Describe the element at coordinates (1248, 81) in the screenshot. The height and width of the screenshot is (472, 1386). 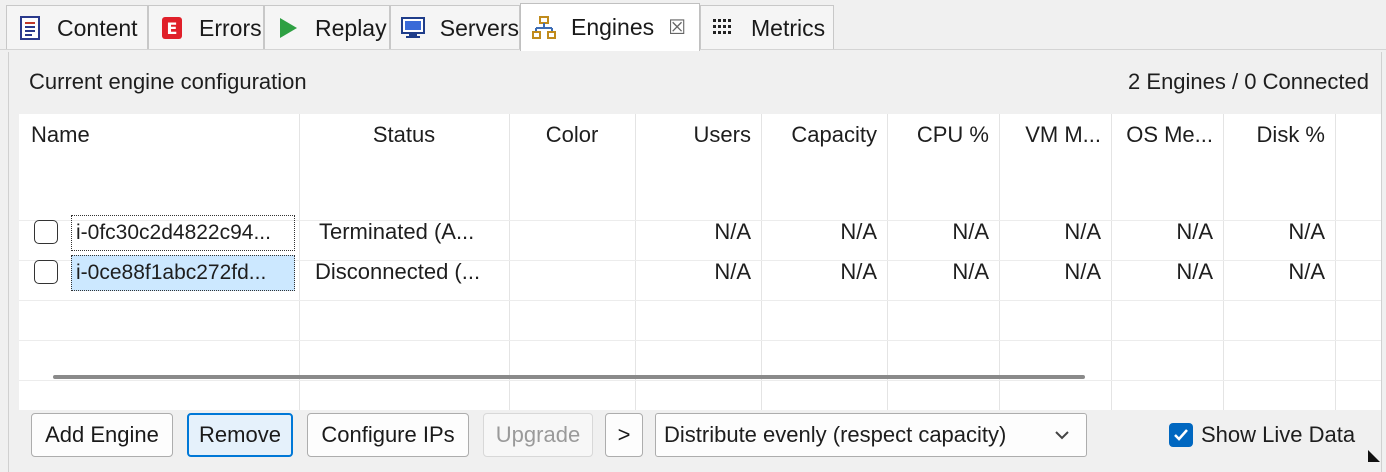
I see `engine-summary: 2 Engines / 0 Connected` at that location.